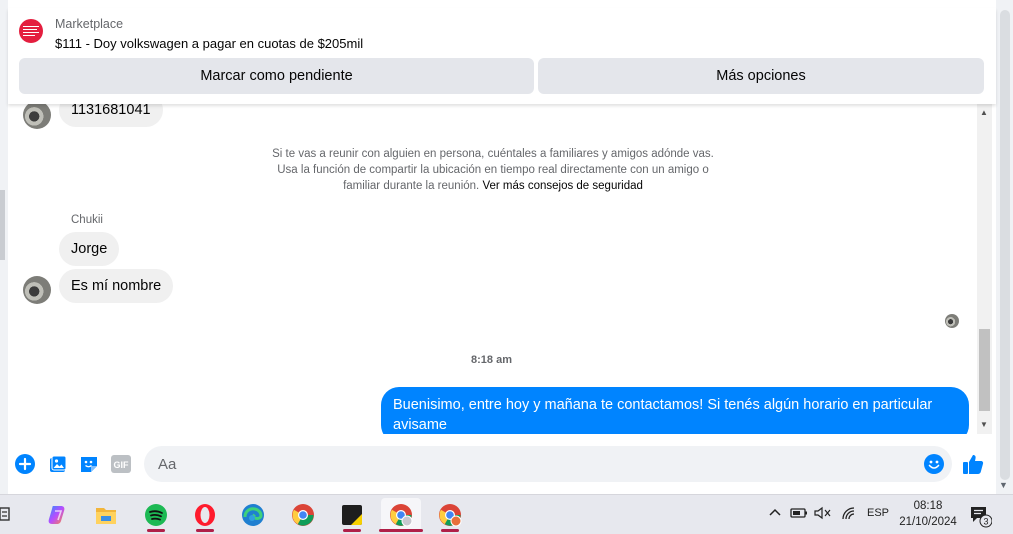 The image size is (1013, 534). Describe the element at coordinates (878, 513) in the screenshot. I see `language-indicator: ESP` at that location.